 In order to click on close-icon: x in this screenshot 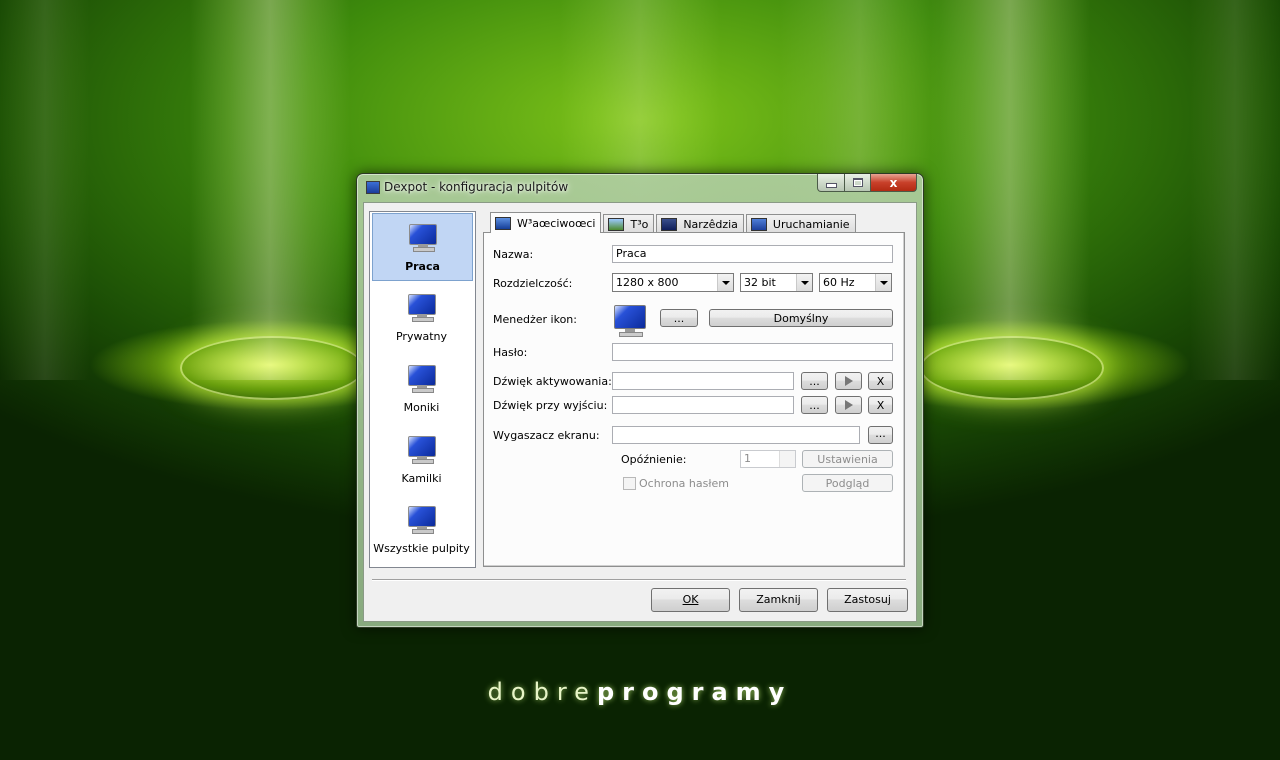, I will do `click(893, 182)`.